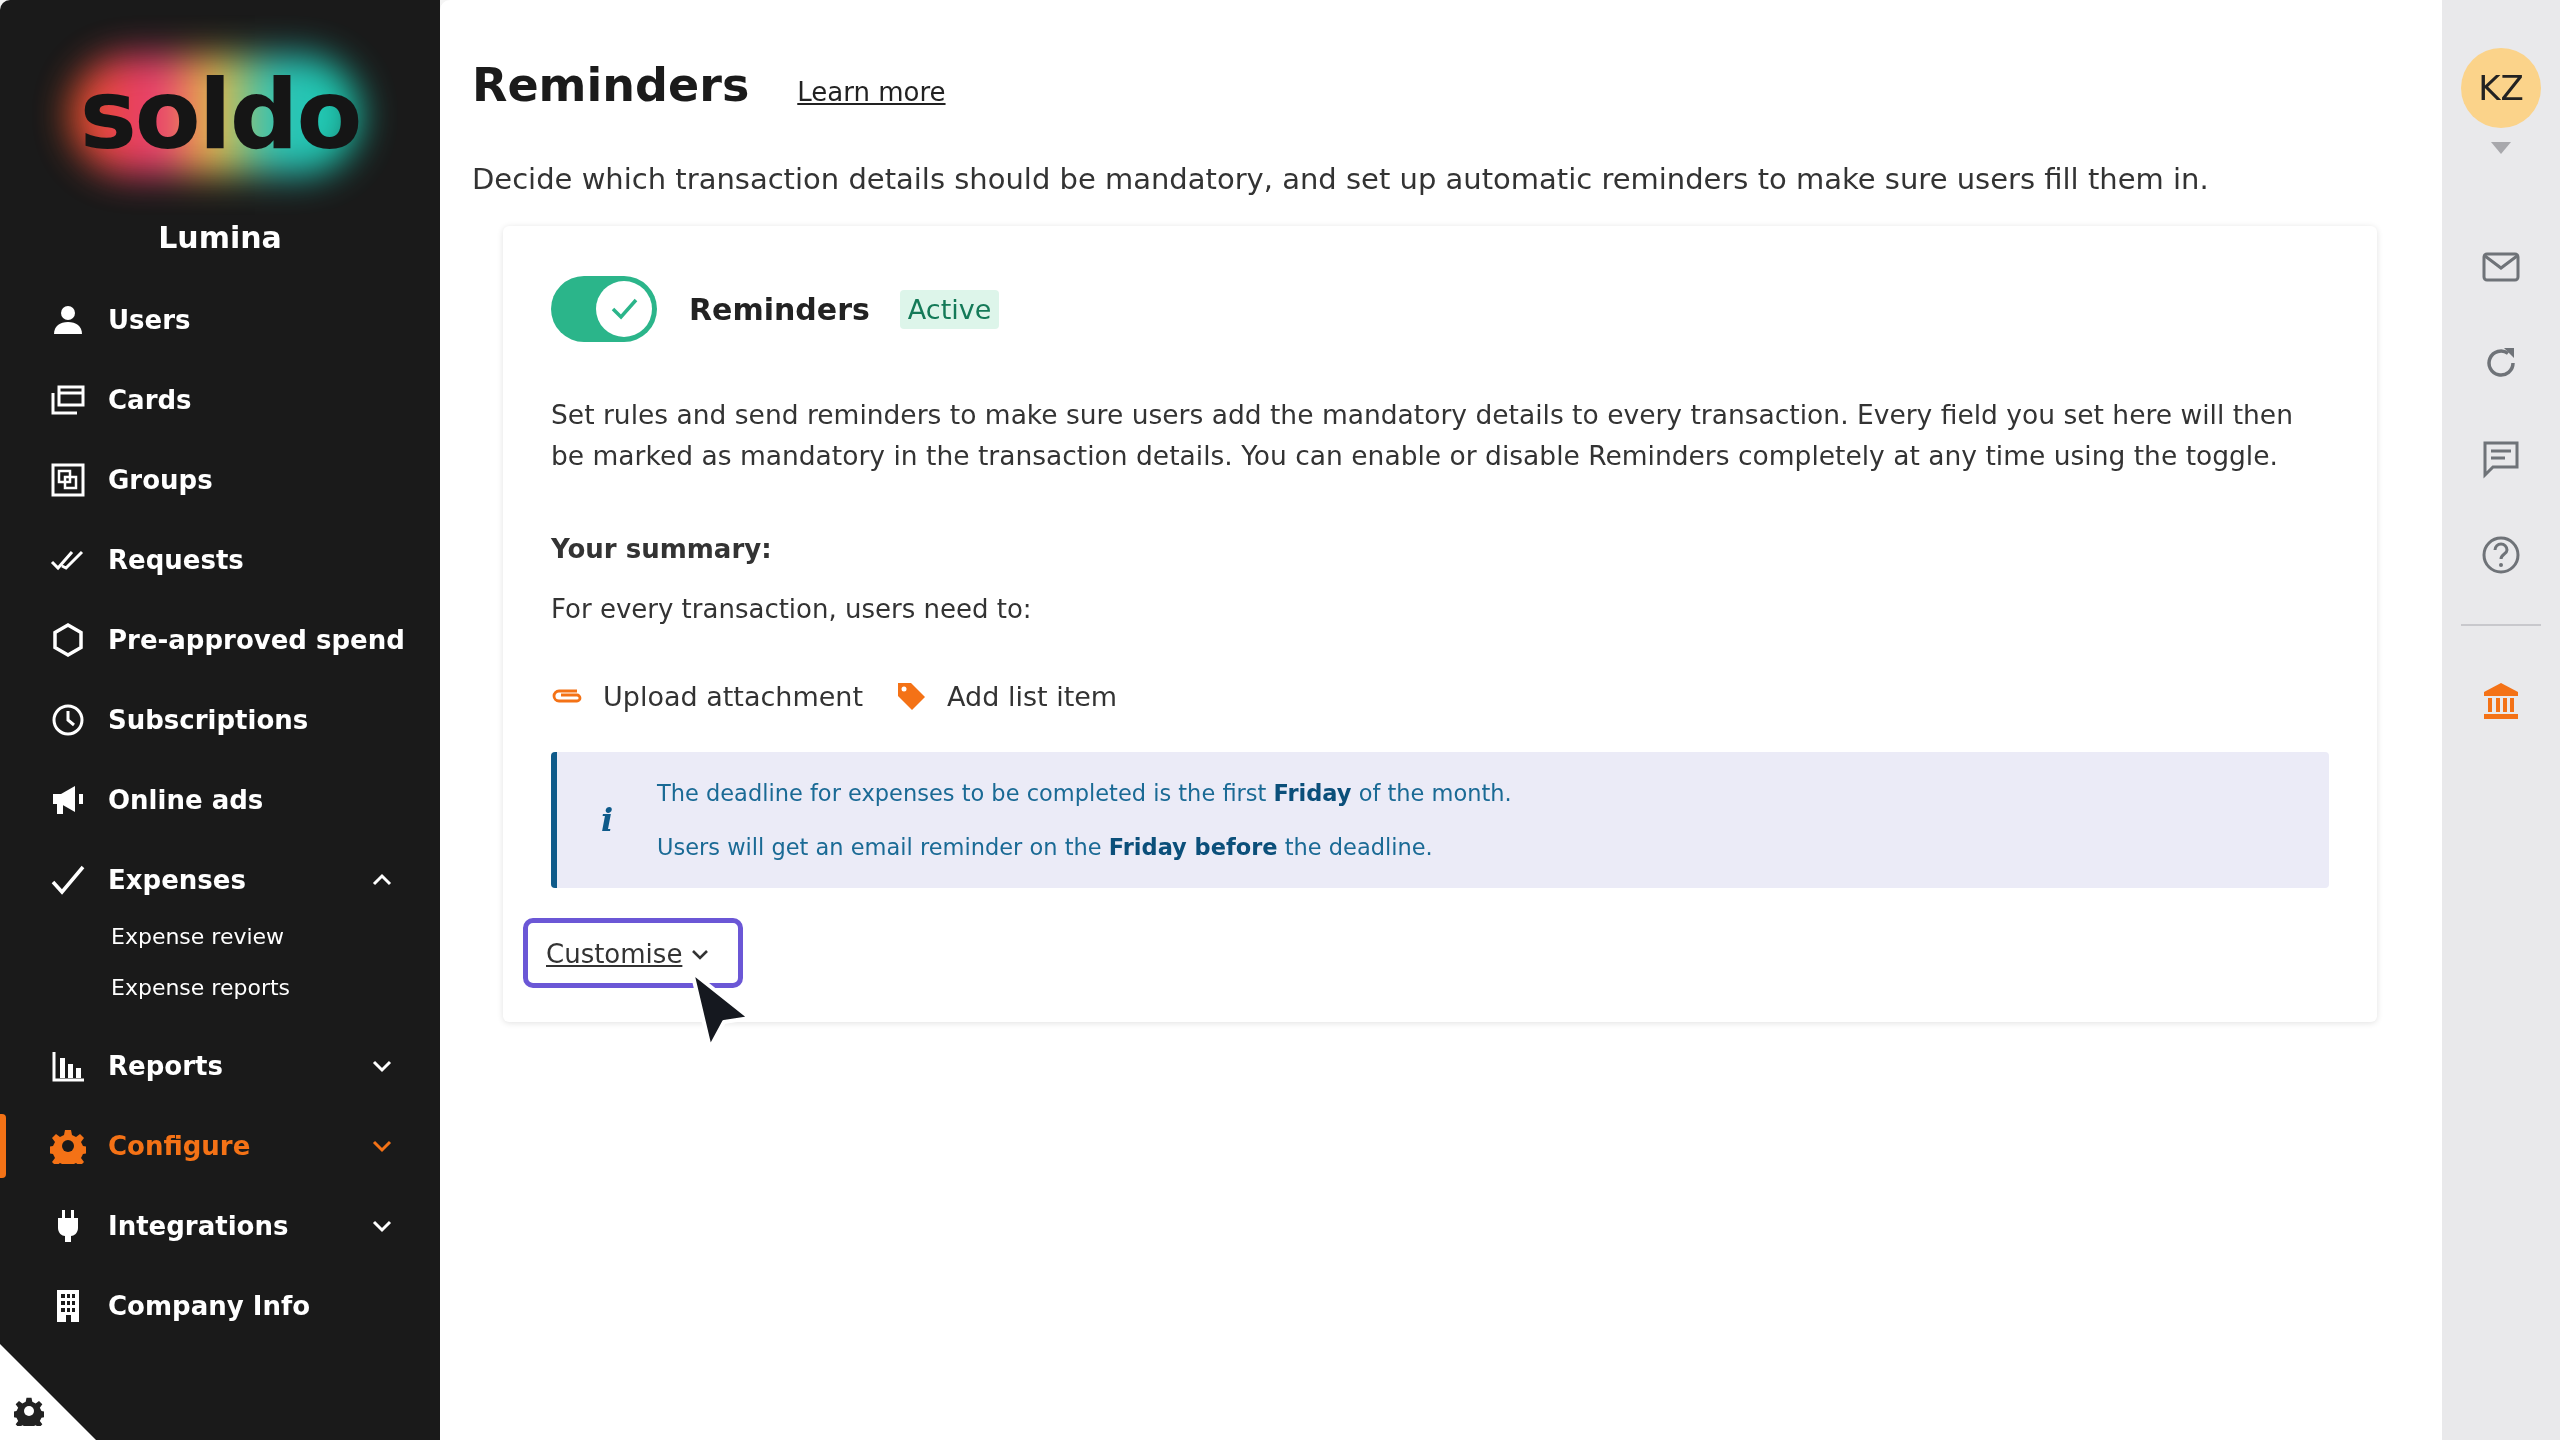 Image resolution: width=2560 pixels, height=1440 pixels. What do you see at coordinates (68, 720) in the screenshot?
I see `clock-icon` at bounding box center [68, 720].